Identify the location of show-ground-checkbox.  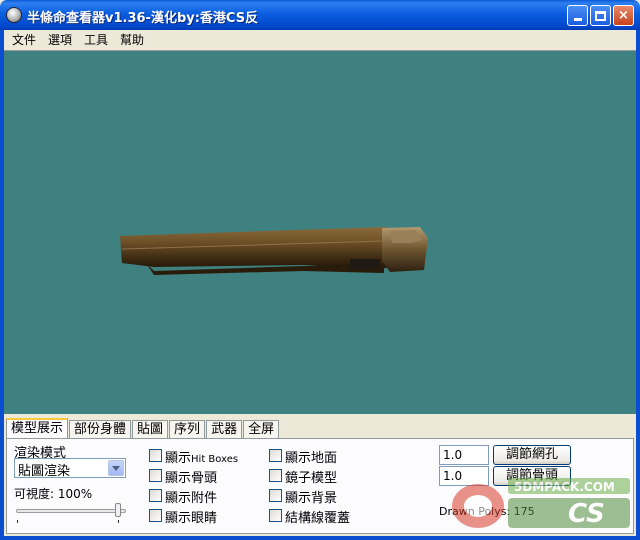
(275, 455).